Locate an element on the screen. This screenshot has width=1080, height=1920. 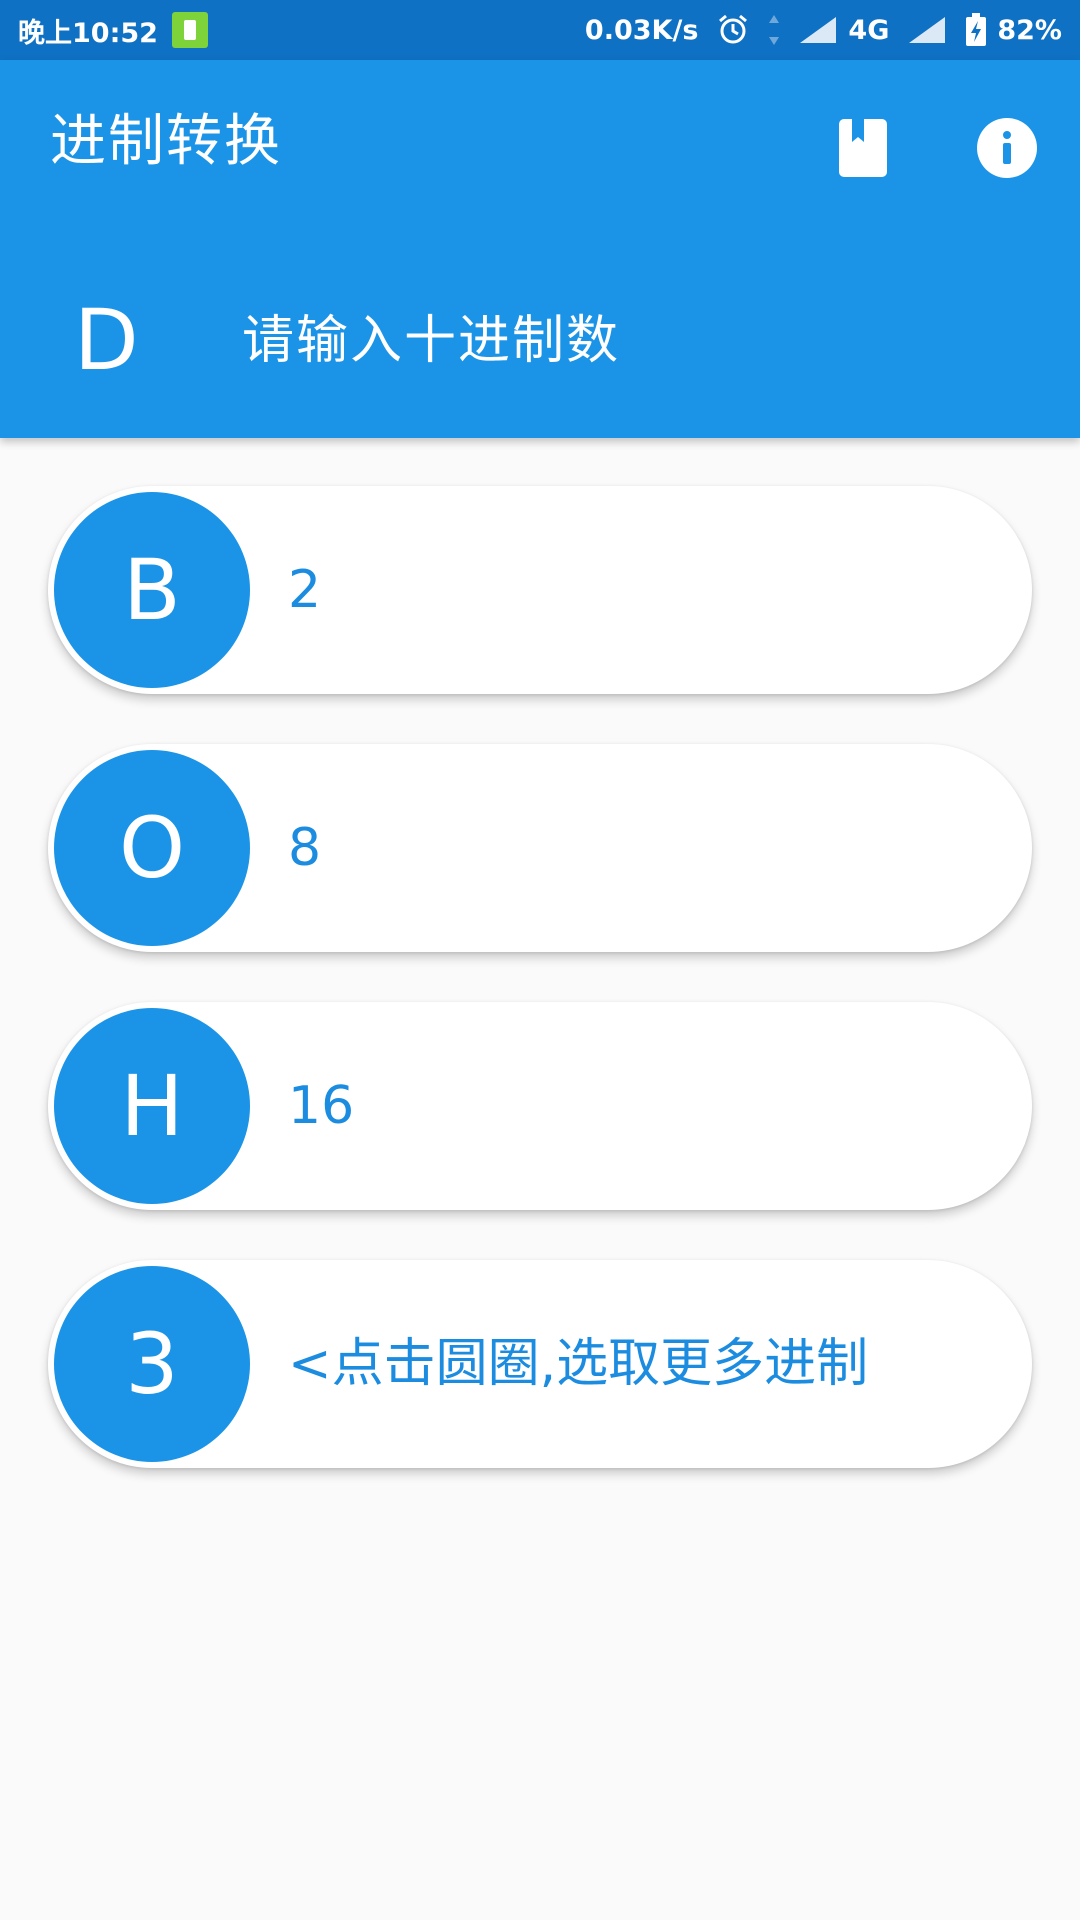
status-time: 晚上10:52 is located at coordinates (88, 33).